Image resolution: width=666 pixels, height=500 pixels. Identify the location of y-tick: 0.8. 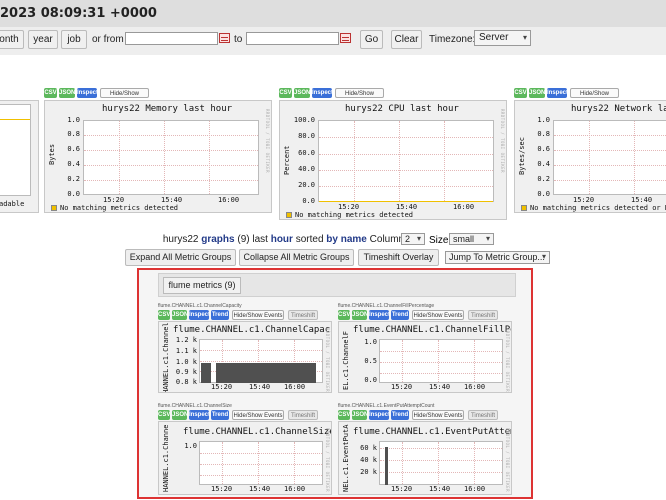
(73, 134).